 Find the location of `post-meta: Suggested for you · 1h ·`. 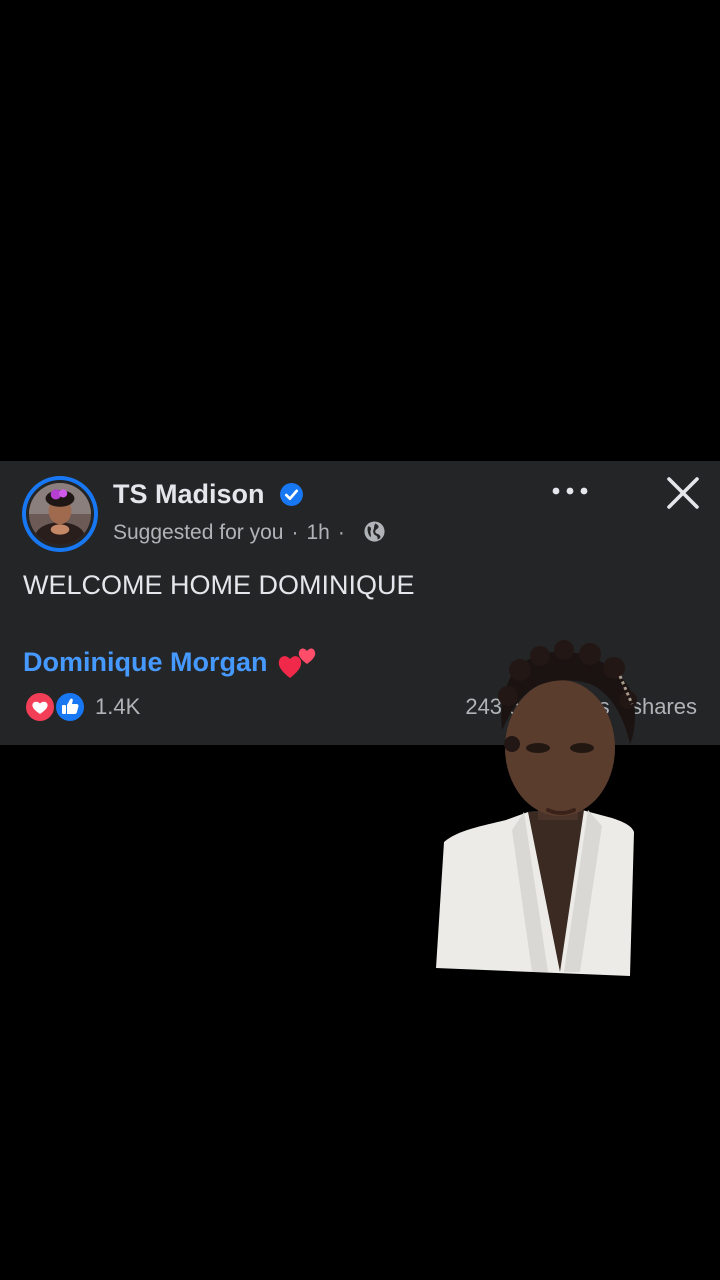

post-meta: Suggested for you · 1h · is located at coordinates (233, 533).